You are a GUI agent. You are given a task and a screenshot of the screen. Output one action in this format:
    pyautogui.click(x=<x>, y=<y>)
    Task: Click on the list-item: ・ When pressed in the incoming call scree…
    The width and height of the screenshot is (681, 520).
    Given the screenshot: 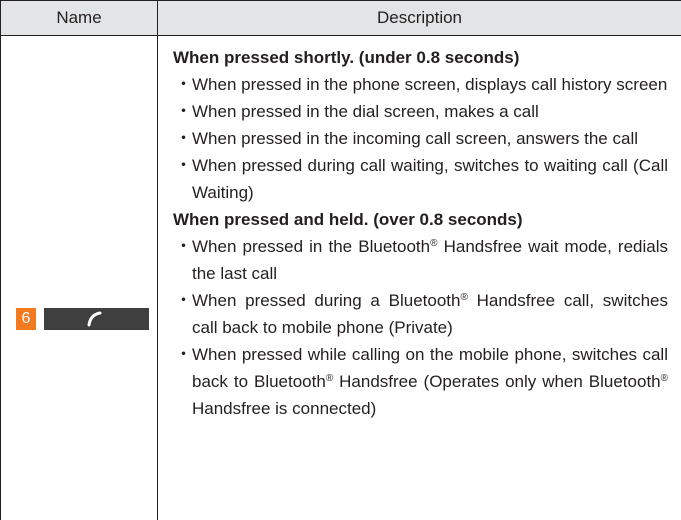 What is the action you would take?
    pyautogui.click(x=420, y=138)
    